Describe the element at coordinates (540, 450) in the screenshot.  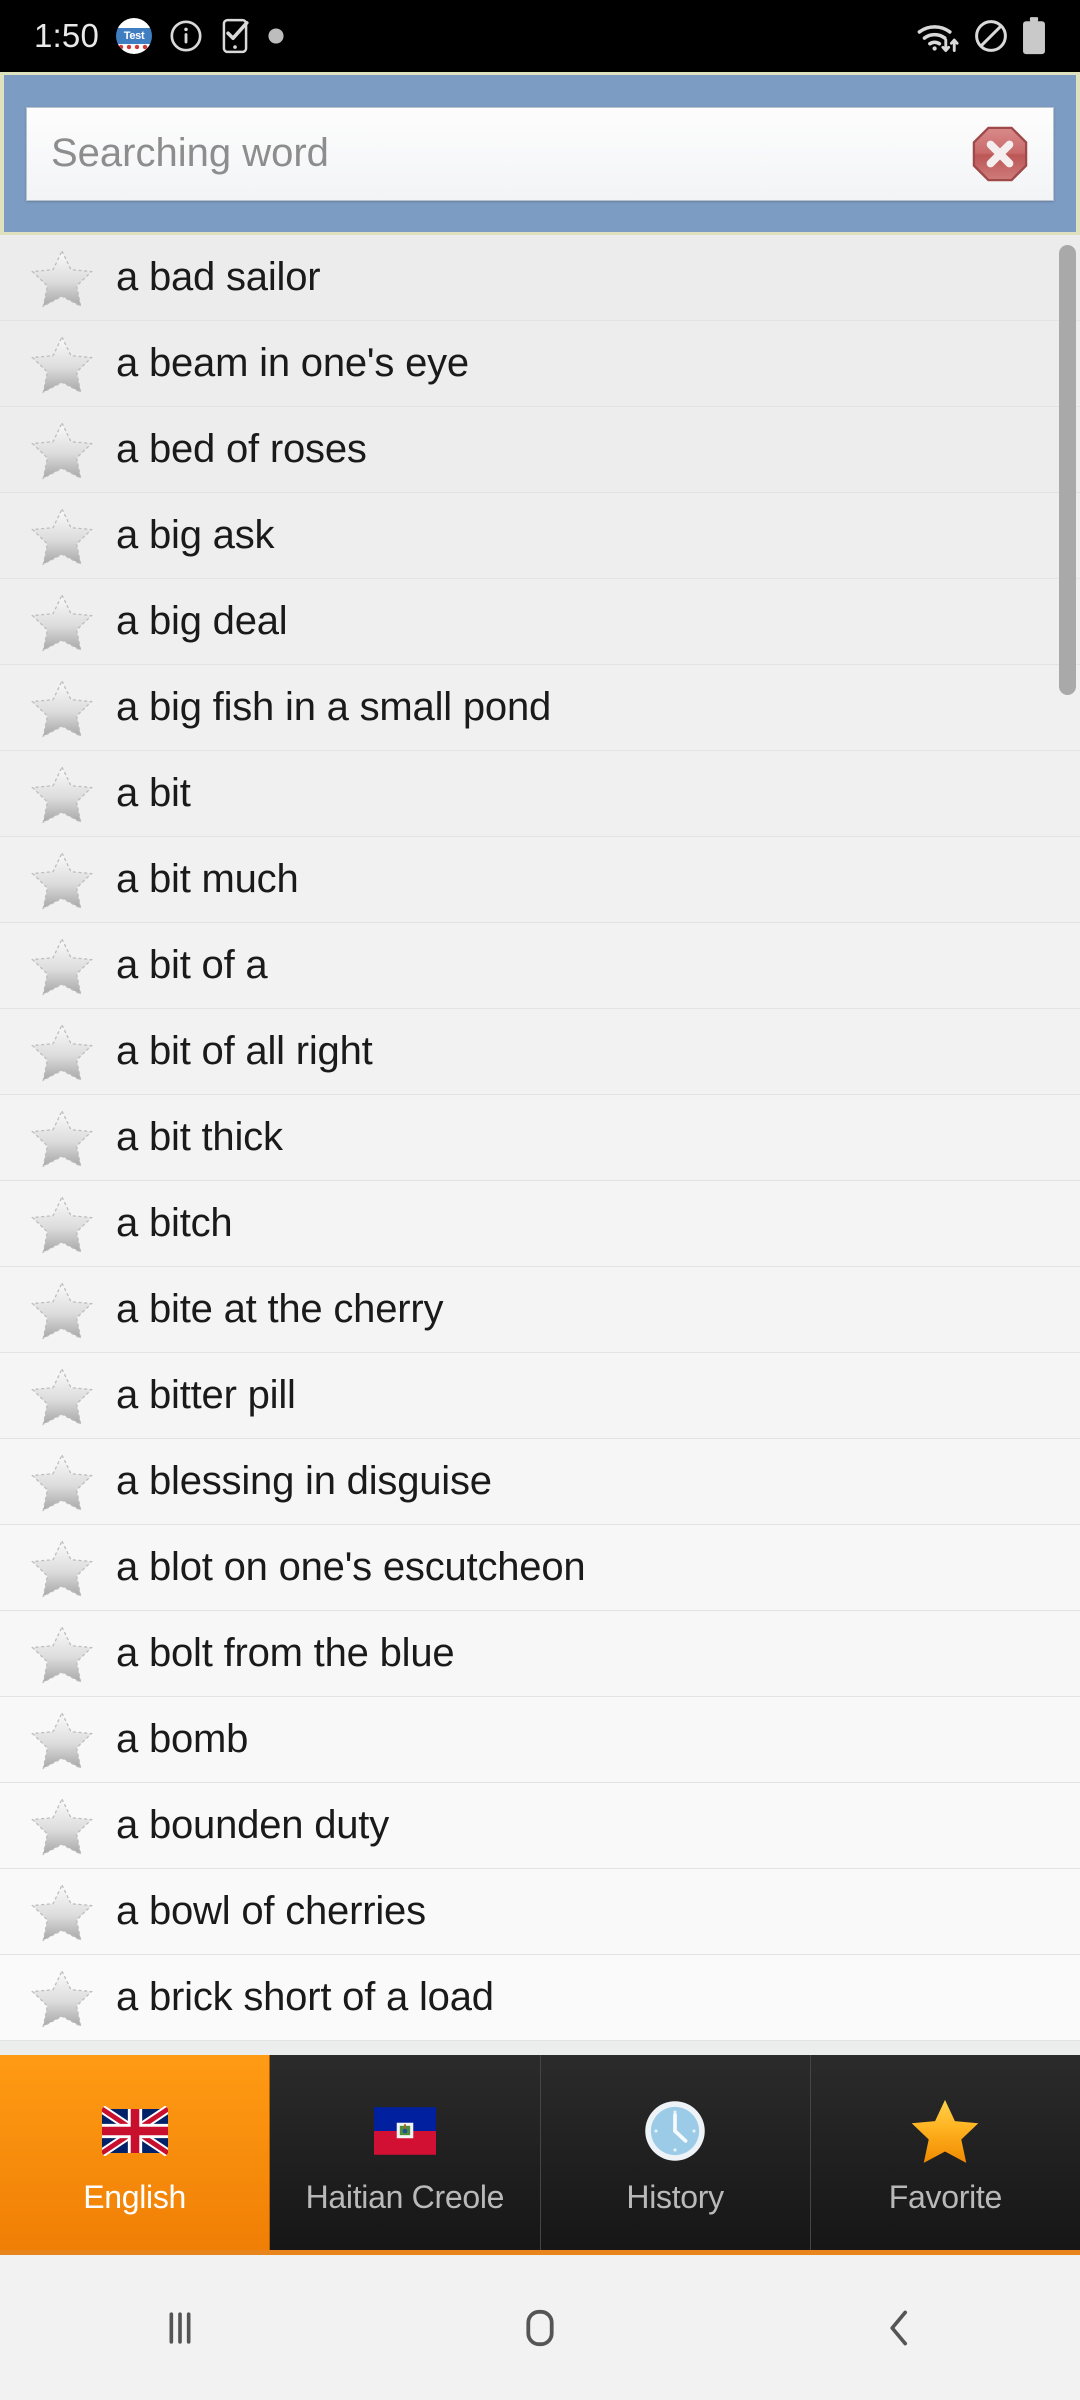
I see `word-list-item: a bed of roses` at that location.